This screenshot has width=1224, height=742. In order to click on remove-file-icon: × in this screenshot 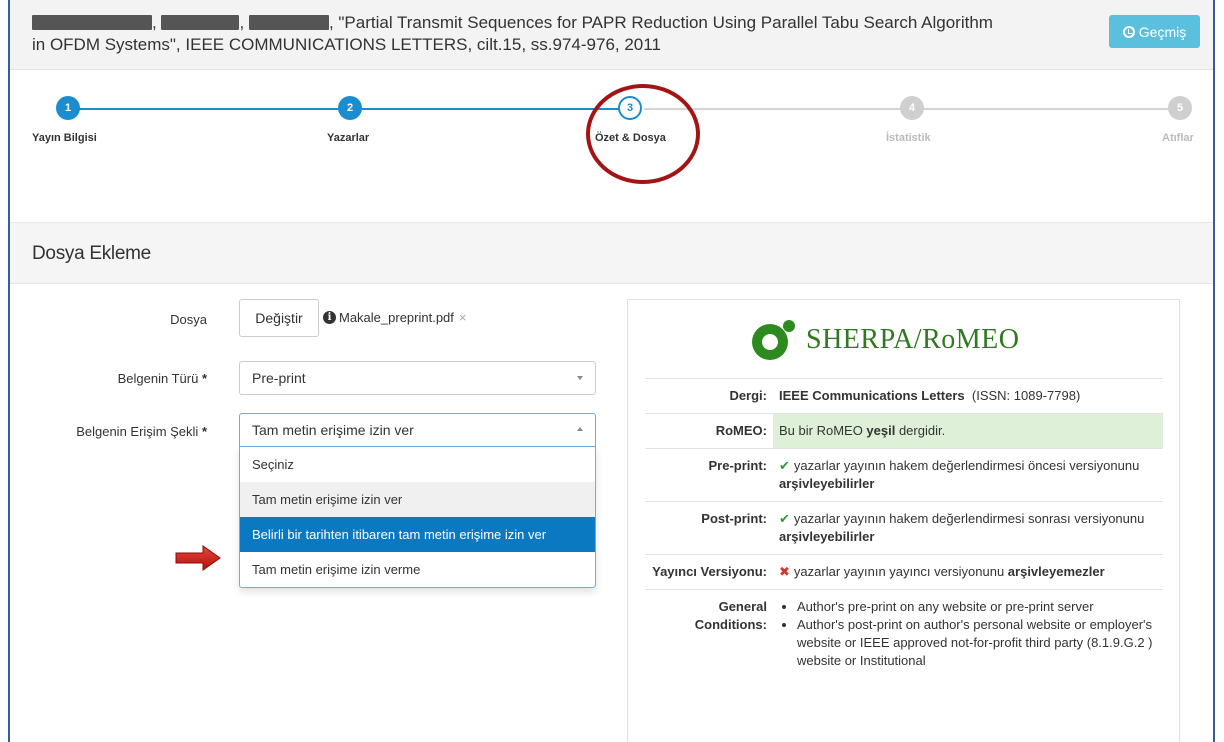, I will do `click(463, 317)`.